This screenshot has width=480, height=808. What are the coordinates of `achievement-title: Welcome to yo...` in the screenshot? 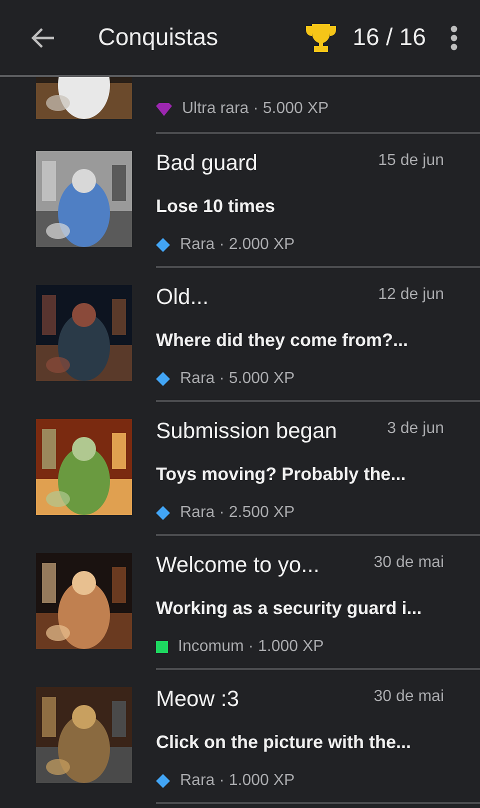 It's located at (238, 565).